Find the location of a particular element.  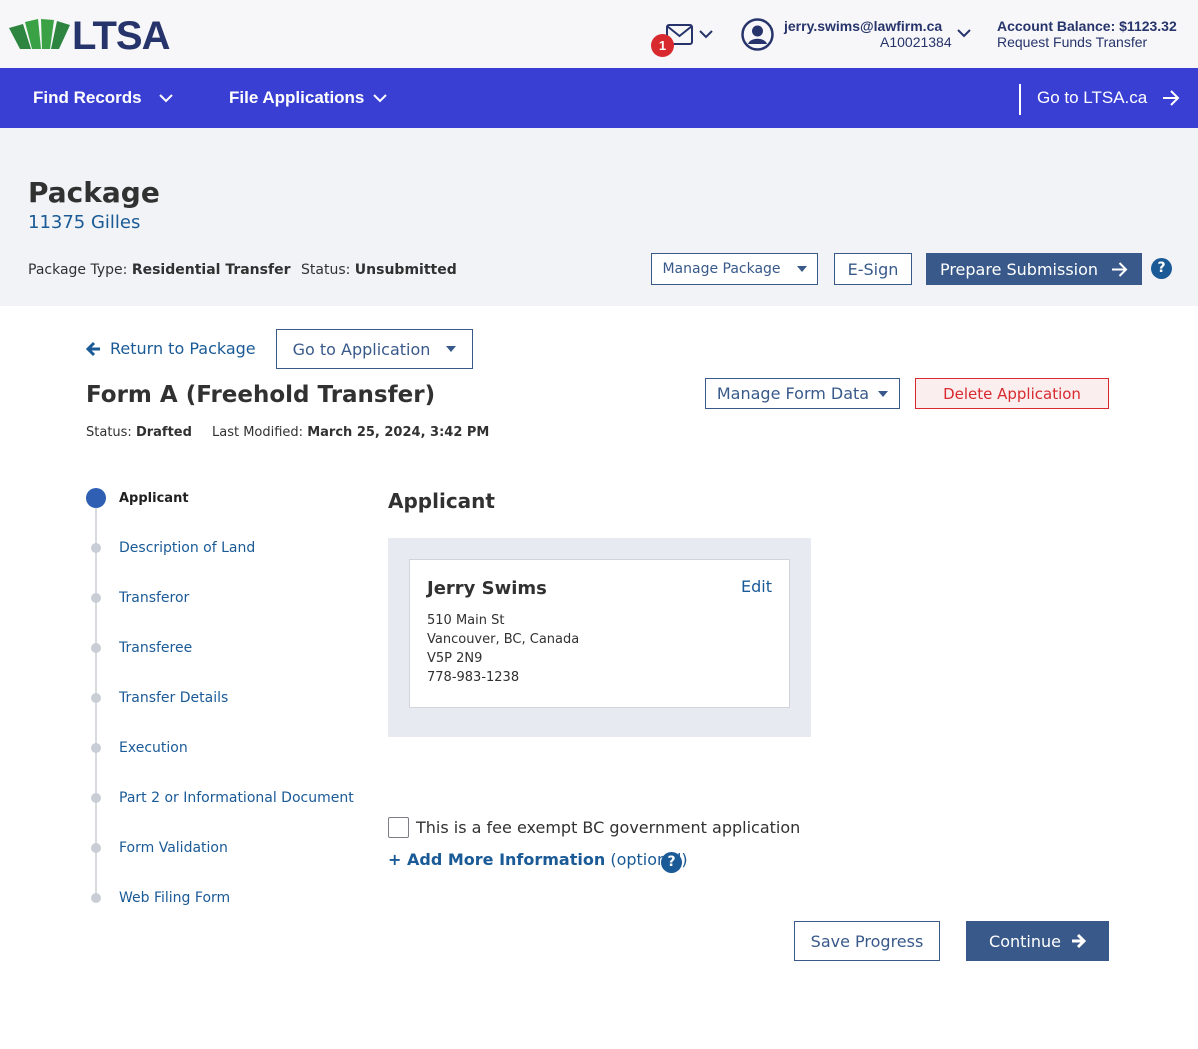

prepare-submission-label: Prepare Submission is located at coordinates (1019, 269).